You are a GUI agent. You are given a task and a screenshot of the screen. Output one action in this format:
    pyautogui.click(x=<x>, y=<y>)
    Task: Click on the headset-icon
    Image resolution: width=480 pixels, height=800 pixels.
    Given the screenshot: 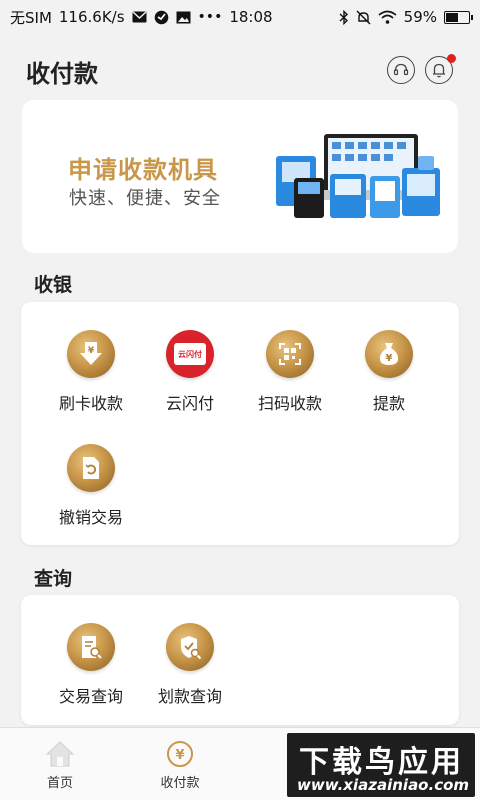 What is the action you would take?
    pyautogui.click(x=401, y=69)
    